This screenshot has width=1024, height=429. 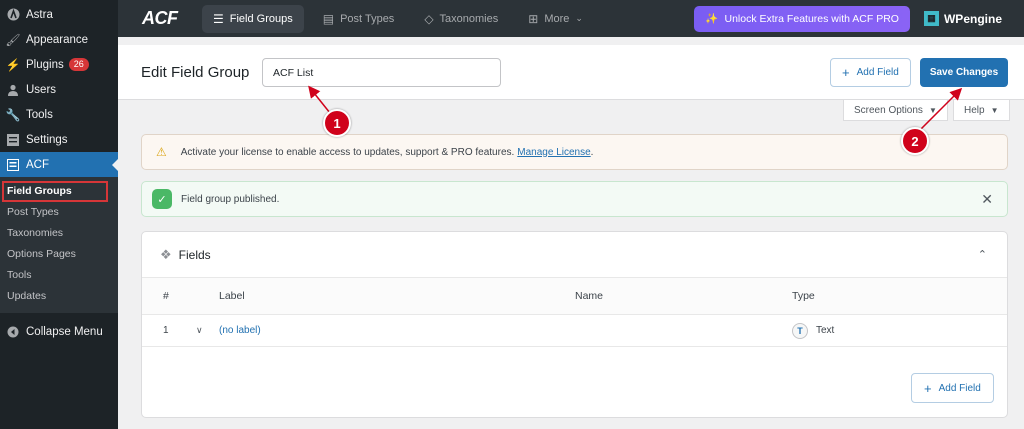 I want to click on sidebar-item-label: Settings, so click(x=47, y=139).